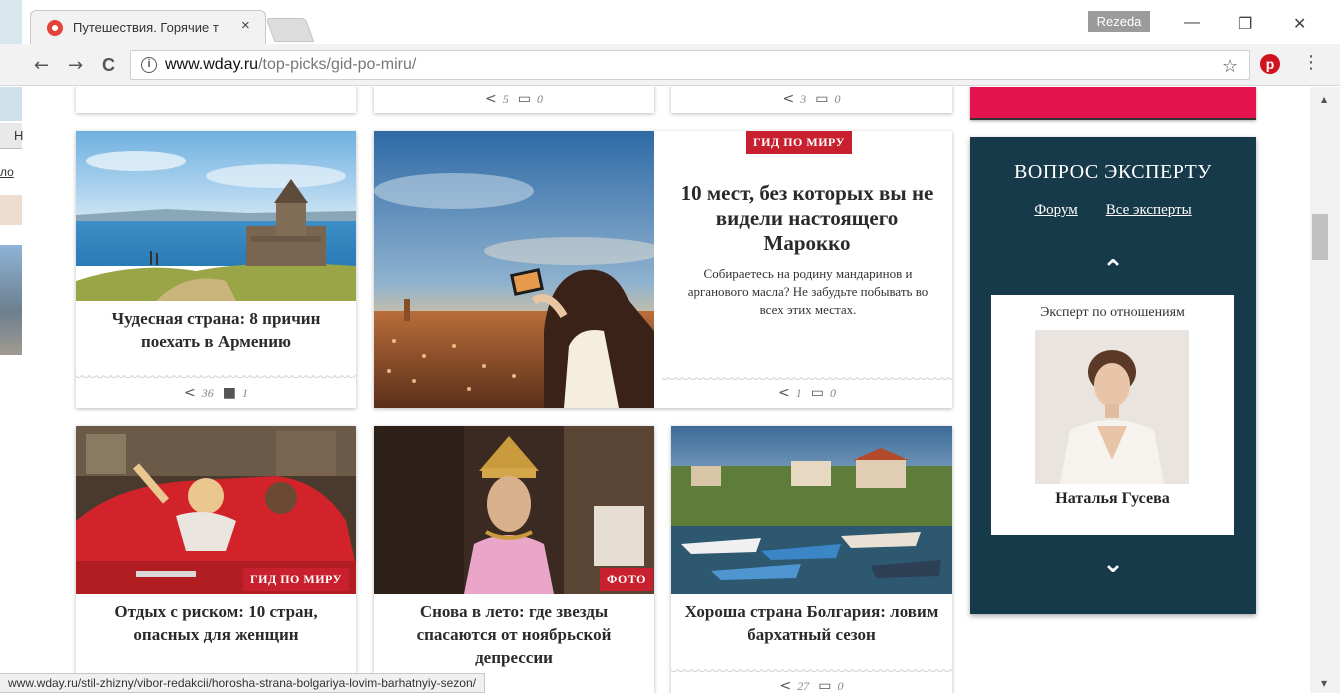  What do you see at coordinates (1149, 210) in the screenshot?
I see `all-experts-link: Все эксперты` at bounding box center [1149, 210].